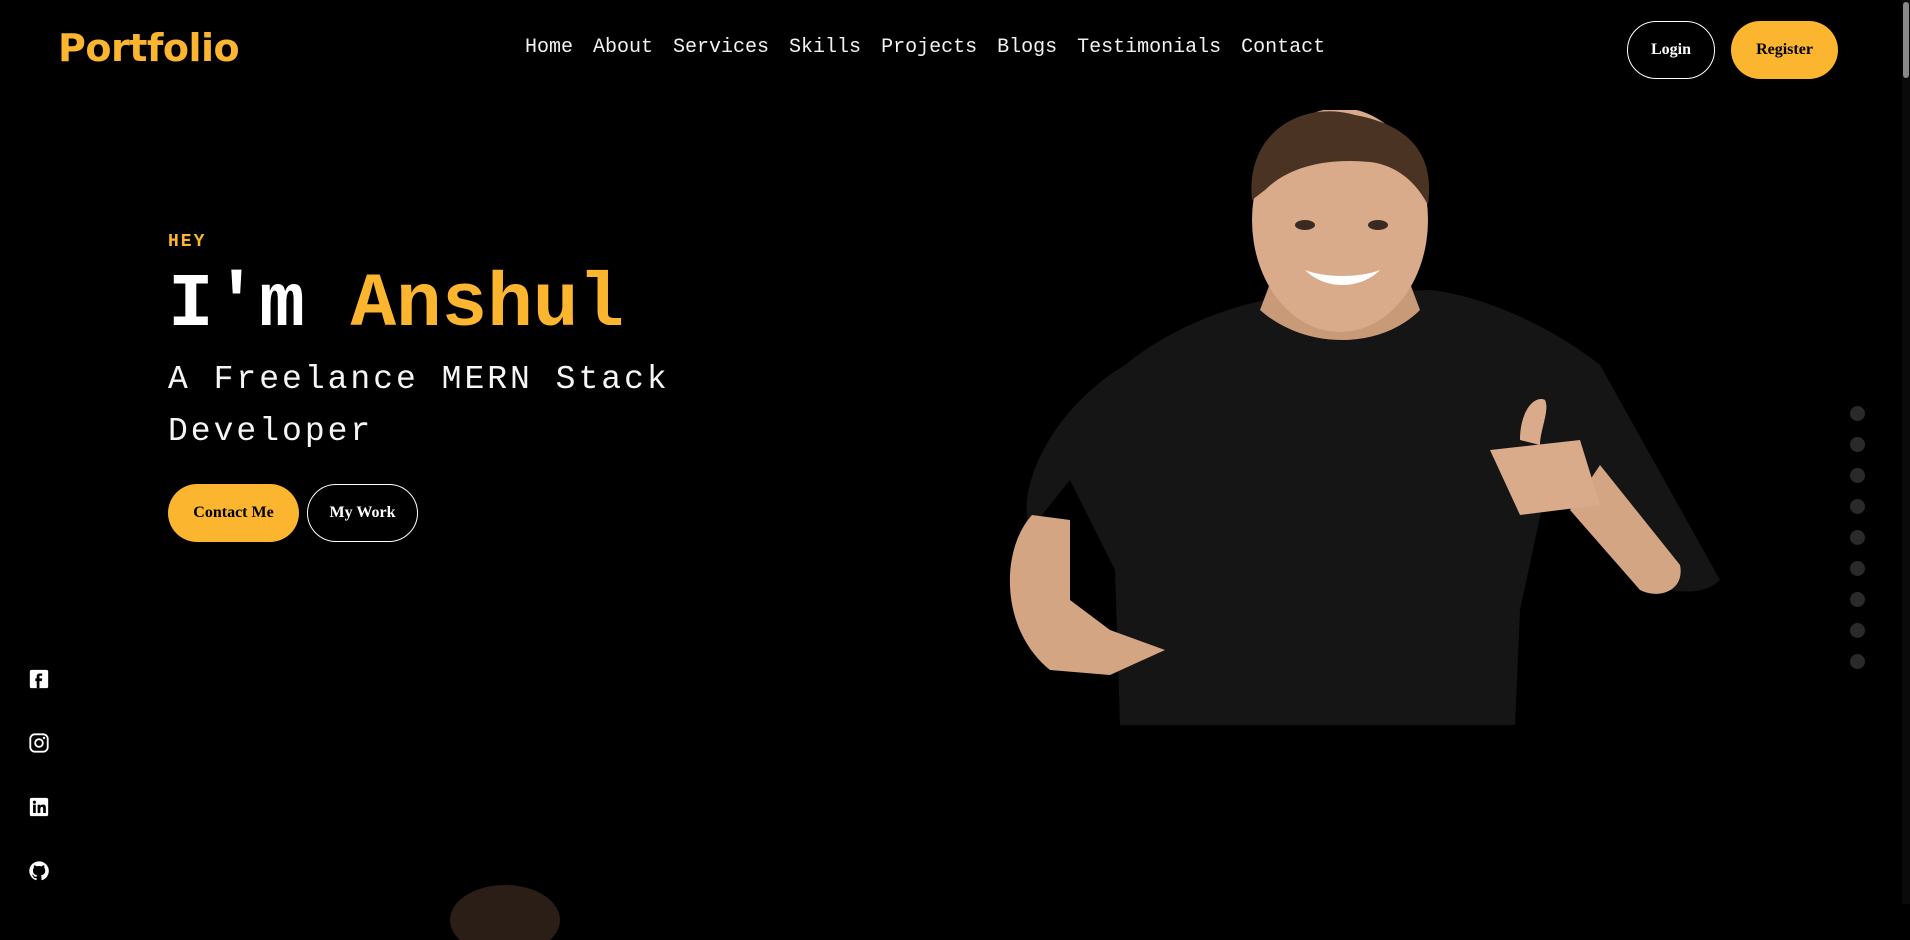 This screenshot has width=1910, height=940. Describe the element at coordinates (1283, 47) in the screenshot. I see `nav-contact: Contact` at that location.